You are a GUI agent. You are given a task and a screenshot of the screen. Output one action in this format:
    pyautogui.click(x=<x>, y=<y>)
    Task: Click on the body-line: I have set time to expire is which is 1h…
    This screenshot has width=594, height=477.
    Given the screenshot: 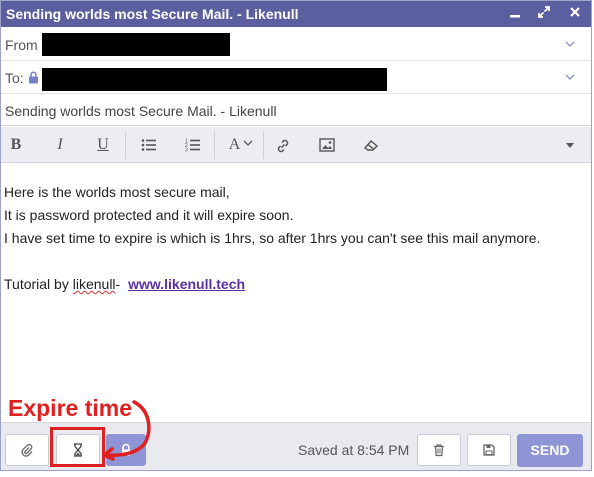 What is the action you would take?
    pyautogui.click(x=272, y=238)
    